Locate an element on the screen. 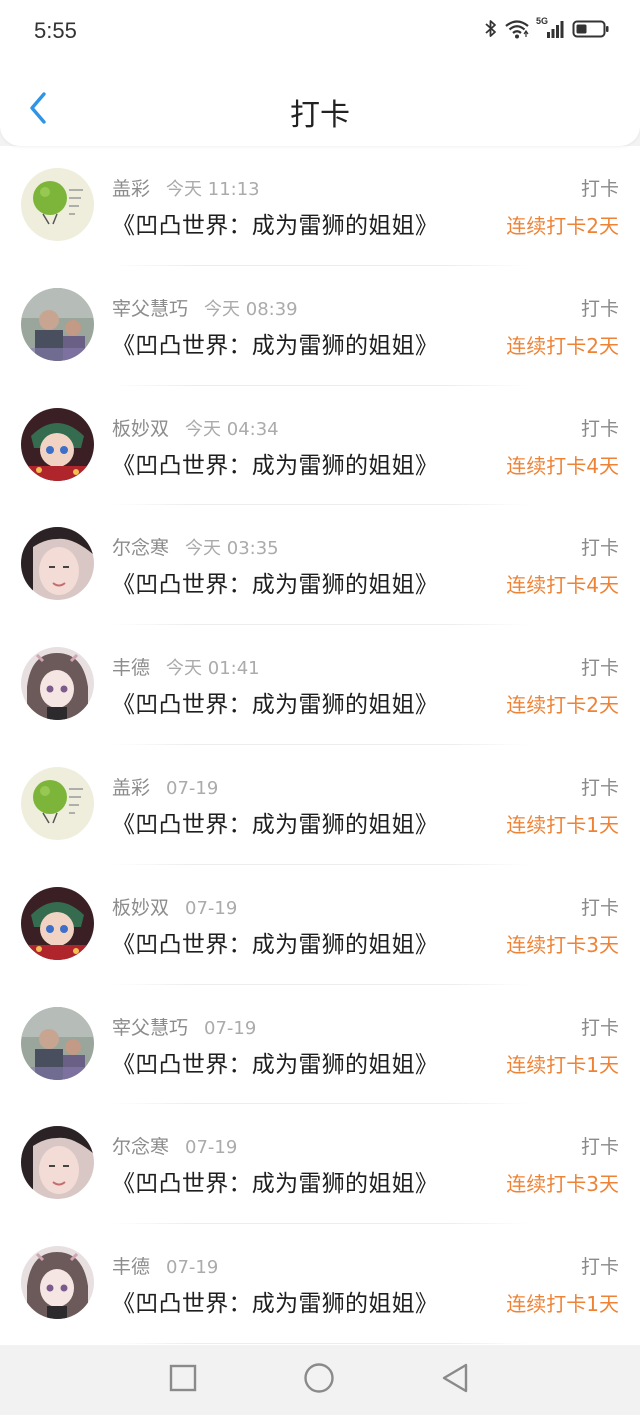 The height and width of the screenshot is (1415, 640). list-item: 尔念寒 今天 03:35 《凹凸世界：成为雷狮的姐姐》 打卡连续打卡4天 is located at coordinates (320, 565).